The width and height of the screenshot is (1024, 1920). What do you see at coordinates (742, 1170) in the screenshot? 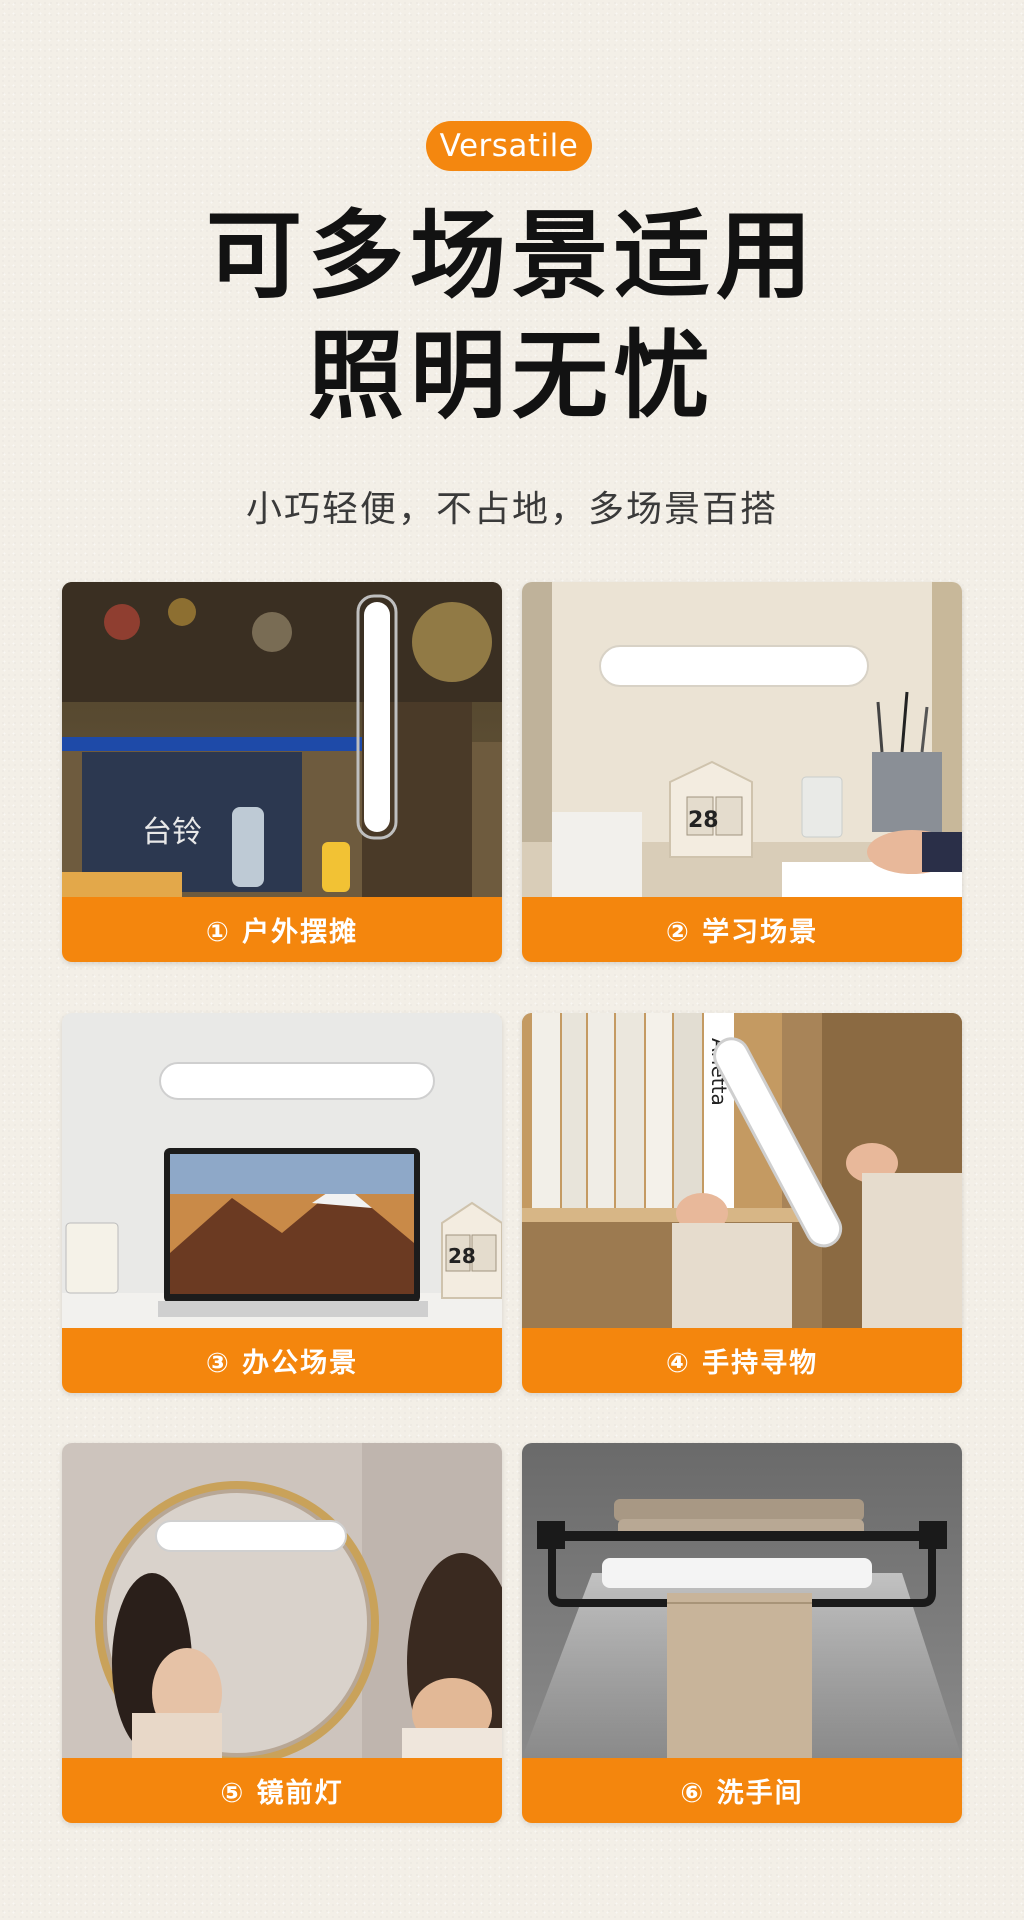
I see `handheld-scene-photo: Arletta` at bounding box center [742, 1170].